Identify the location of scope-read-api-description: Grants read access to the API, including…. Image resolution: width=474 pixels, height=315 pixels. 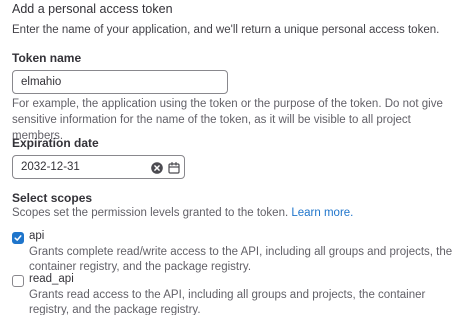
(227, 302).